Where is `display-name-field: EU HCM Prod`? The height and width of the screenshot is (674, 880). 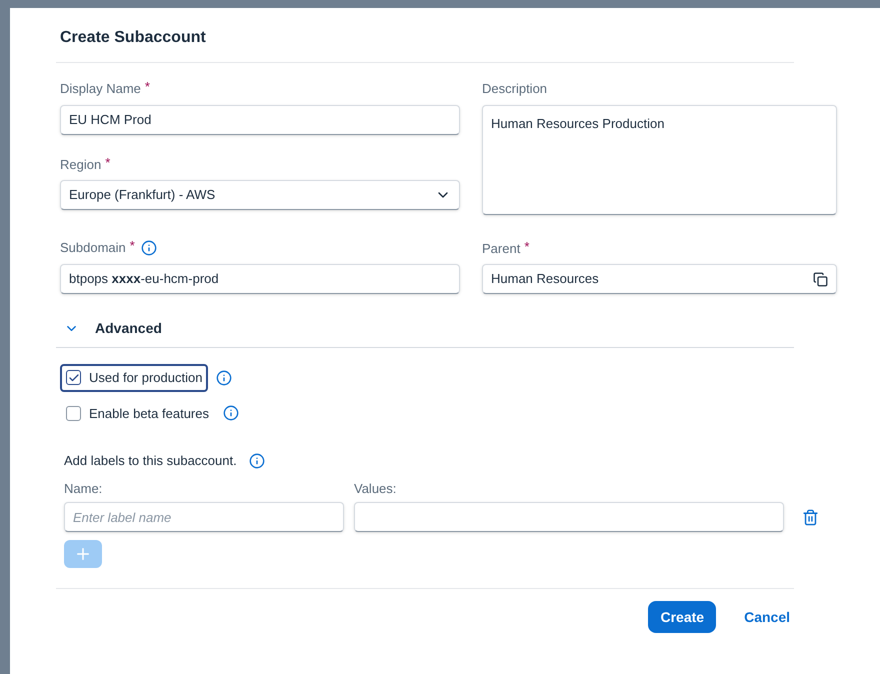
display-name-field: EU HCM Prod is located at coordinates (260, 119).